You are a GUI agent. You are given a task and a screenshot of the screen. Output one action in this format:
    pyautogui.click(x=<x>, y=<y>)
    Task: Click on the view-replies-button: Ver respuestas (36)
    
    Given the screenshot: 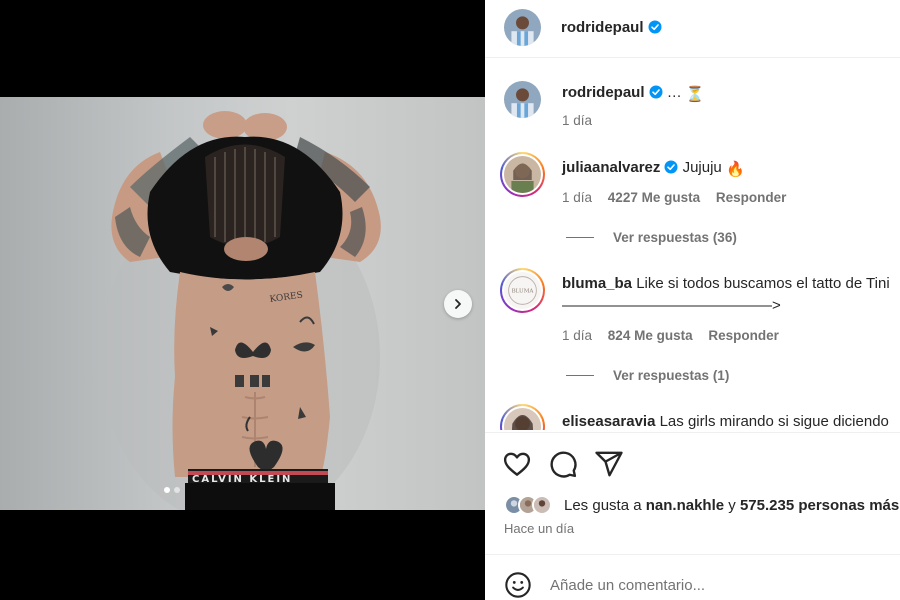 What is the action you would take?
    pyautogui.click(x=651, y=237)
    